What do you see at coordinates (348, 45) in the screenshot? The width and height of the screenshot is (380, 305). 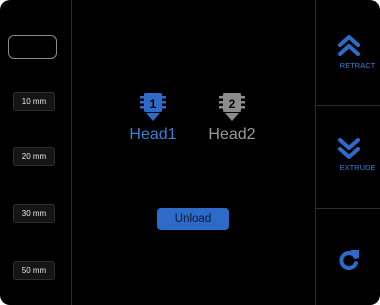 I see `double-chevron-up-icon` at bounding box center [348, 45].